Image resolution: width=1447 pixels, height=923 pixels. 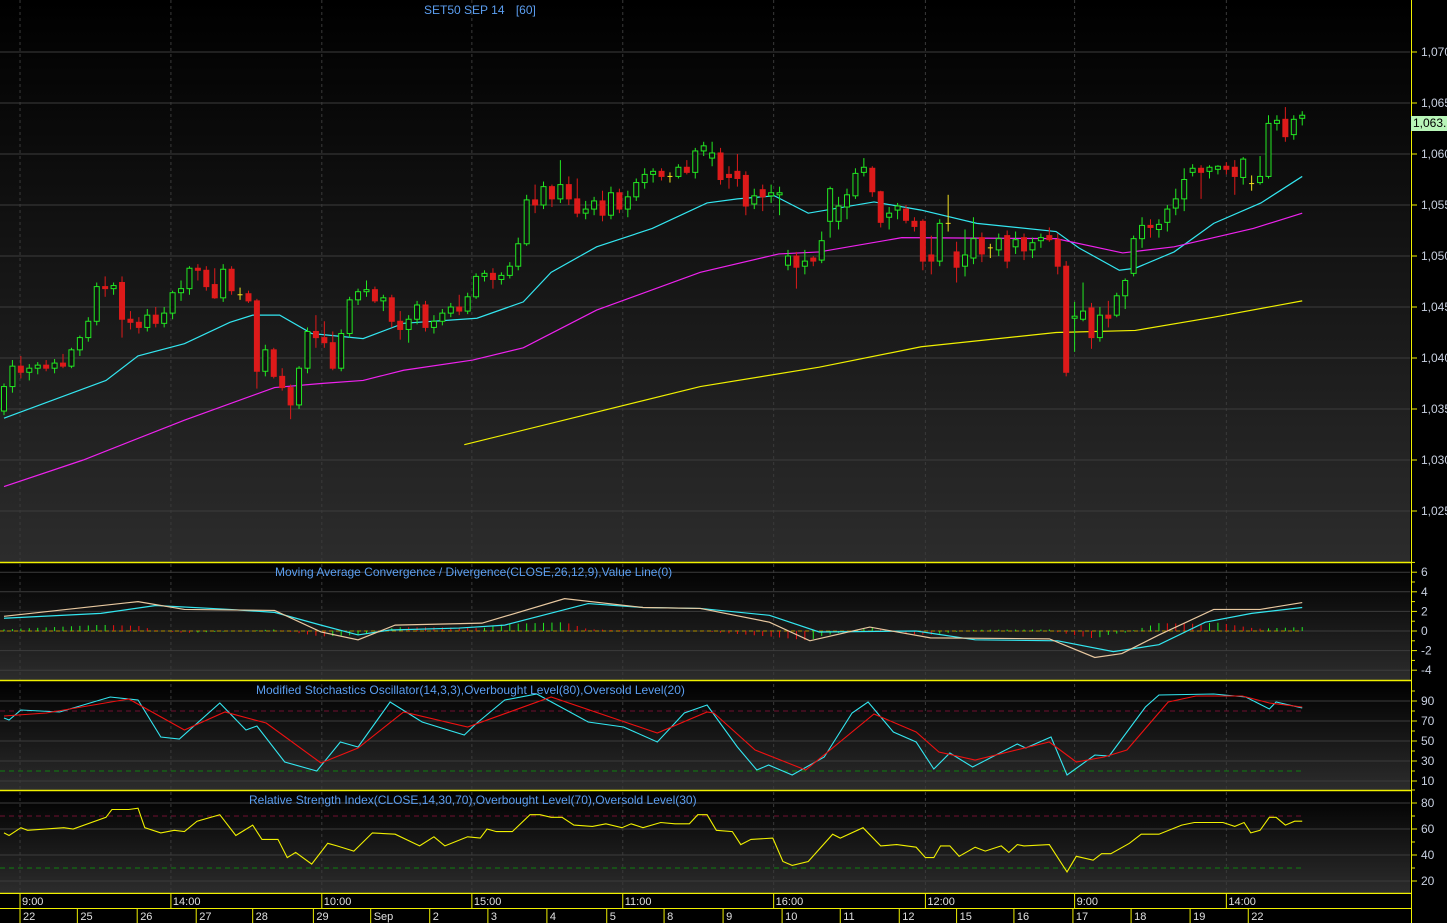 What do you see at coordinates (525, 10) in the screenshot?
I see `interval-label: [60]` at bounding box center [525, 10].